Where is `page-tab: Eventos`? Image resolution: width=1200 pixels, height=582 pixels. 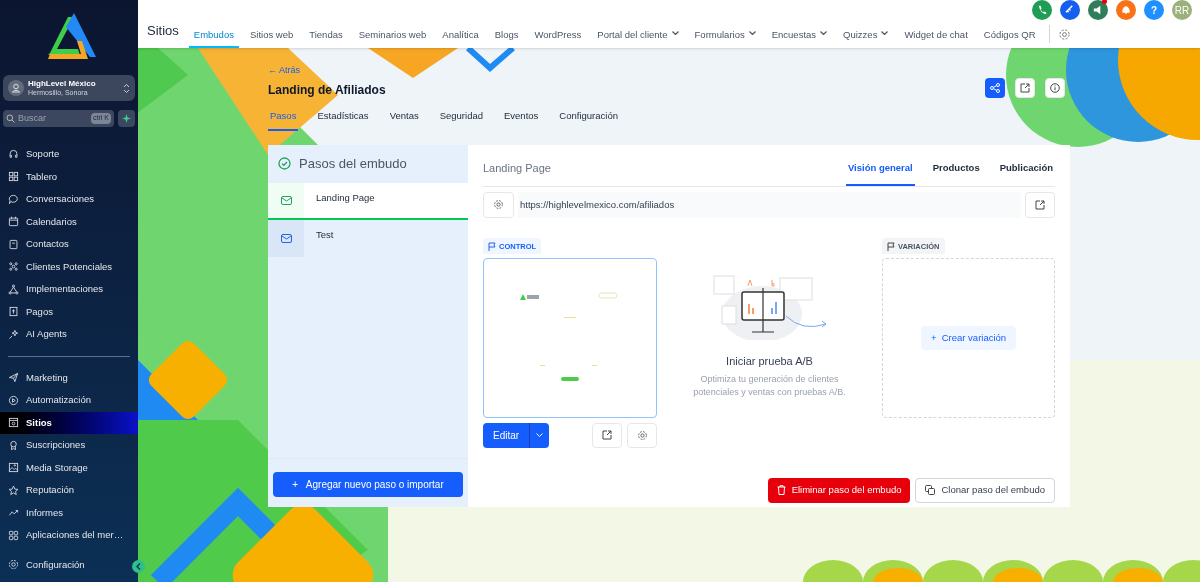
page-tab: Eventos is located at coordinates (521, 119).